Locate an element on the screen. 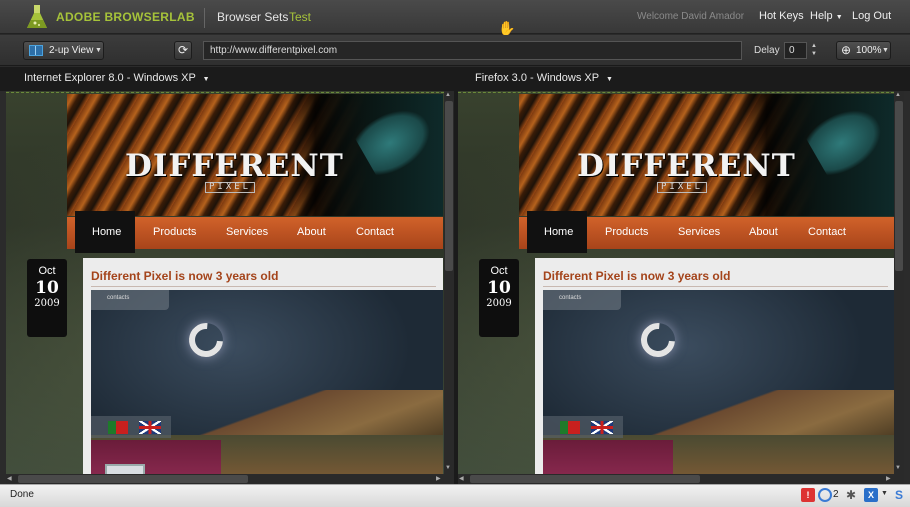  refresh-button: ⟳ is located at coordinates (183, 50).